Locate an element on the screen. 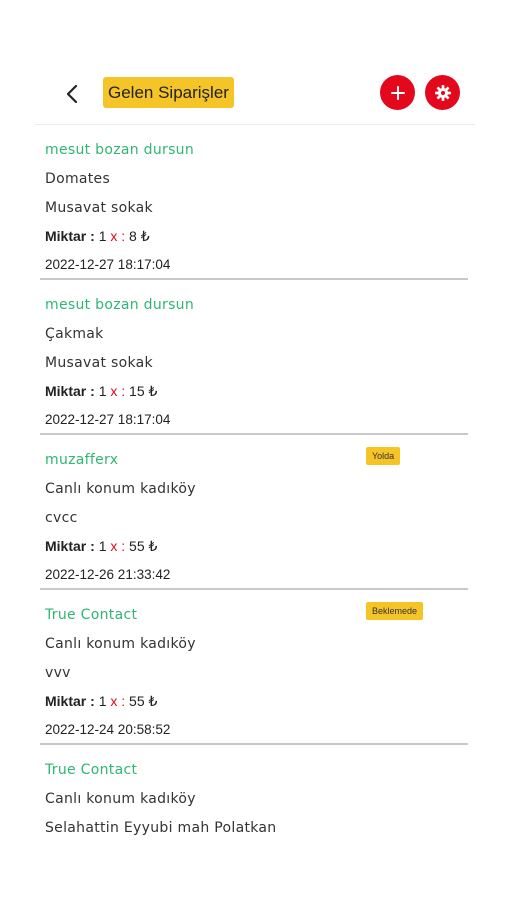 The height and width of the screenshot is (900, 507). order-date: 2022-12-26 21:33:42 is located at coordinates (108, 574).